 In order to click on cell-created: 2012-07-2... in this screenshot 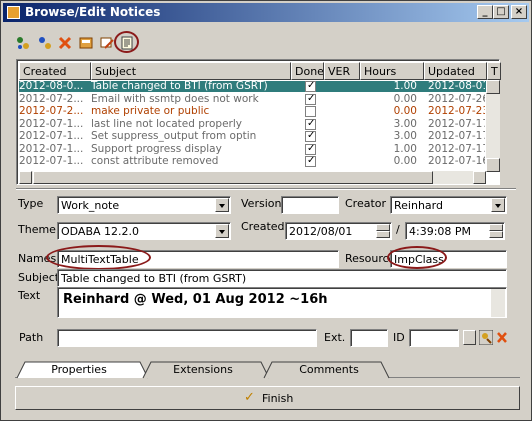, I will do `click(51, 99)`.